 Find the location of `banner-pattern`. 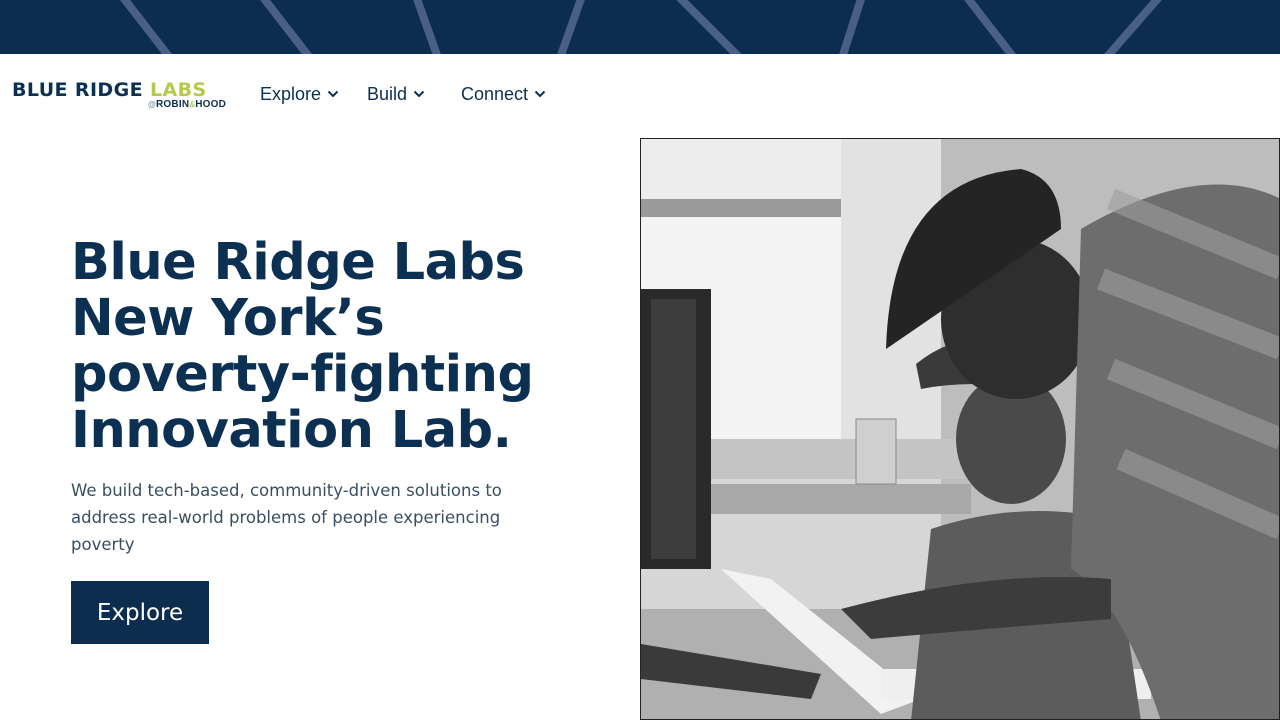

banner-pattern is located at coordinates (641, 27).